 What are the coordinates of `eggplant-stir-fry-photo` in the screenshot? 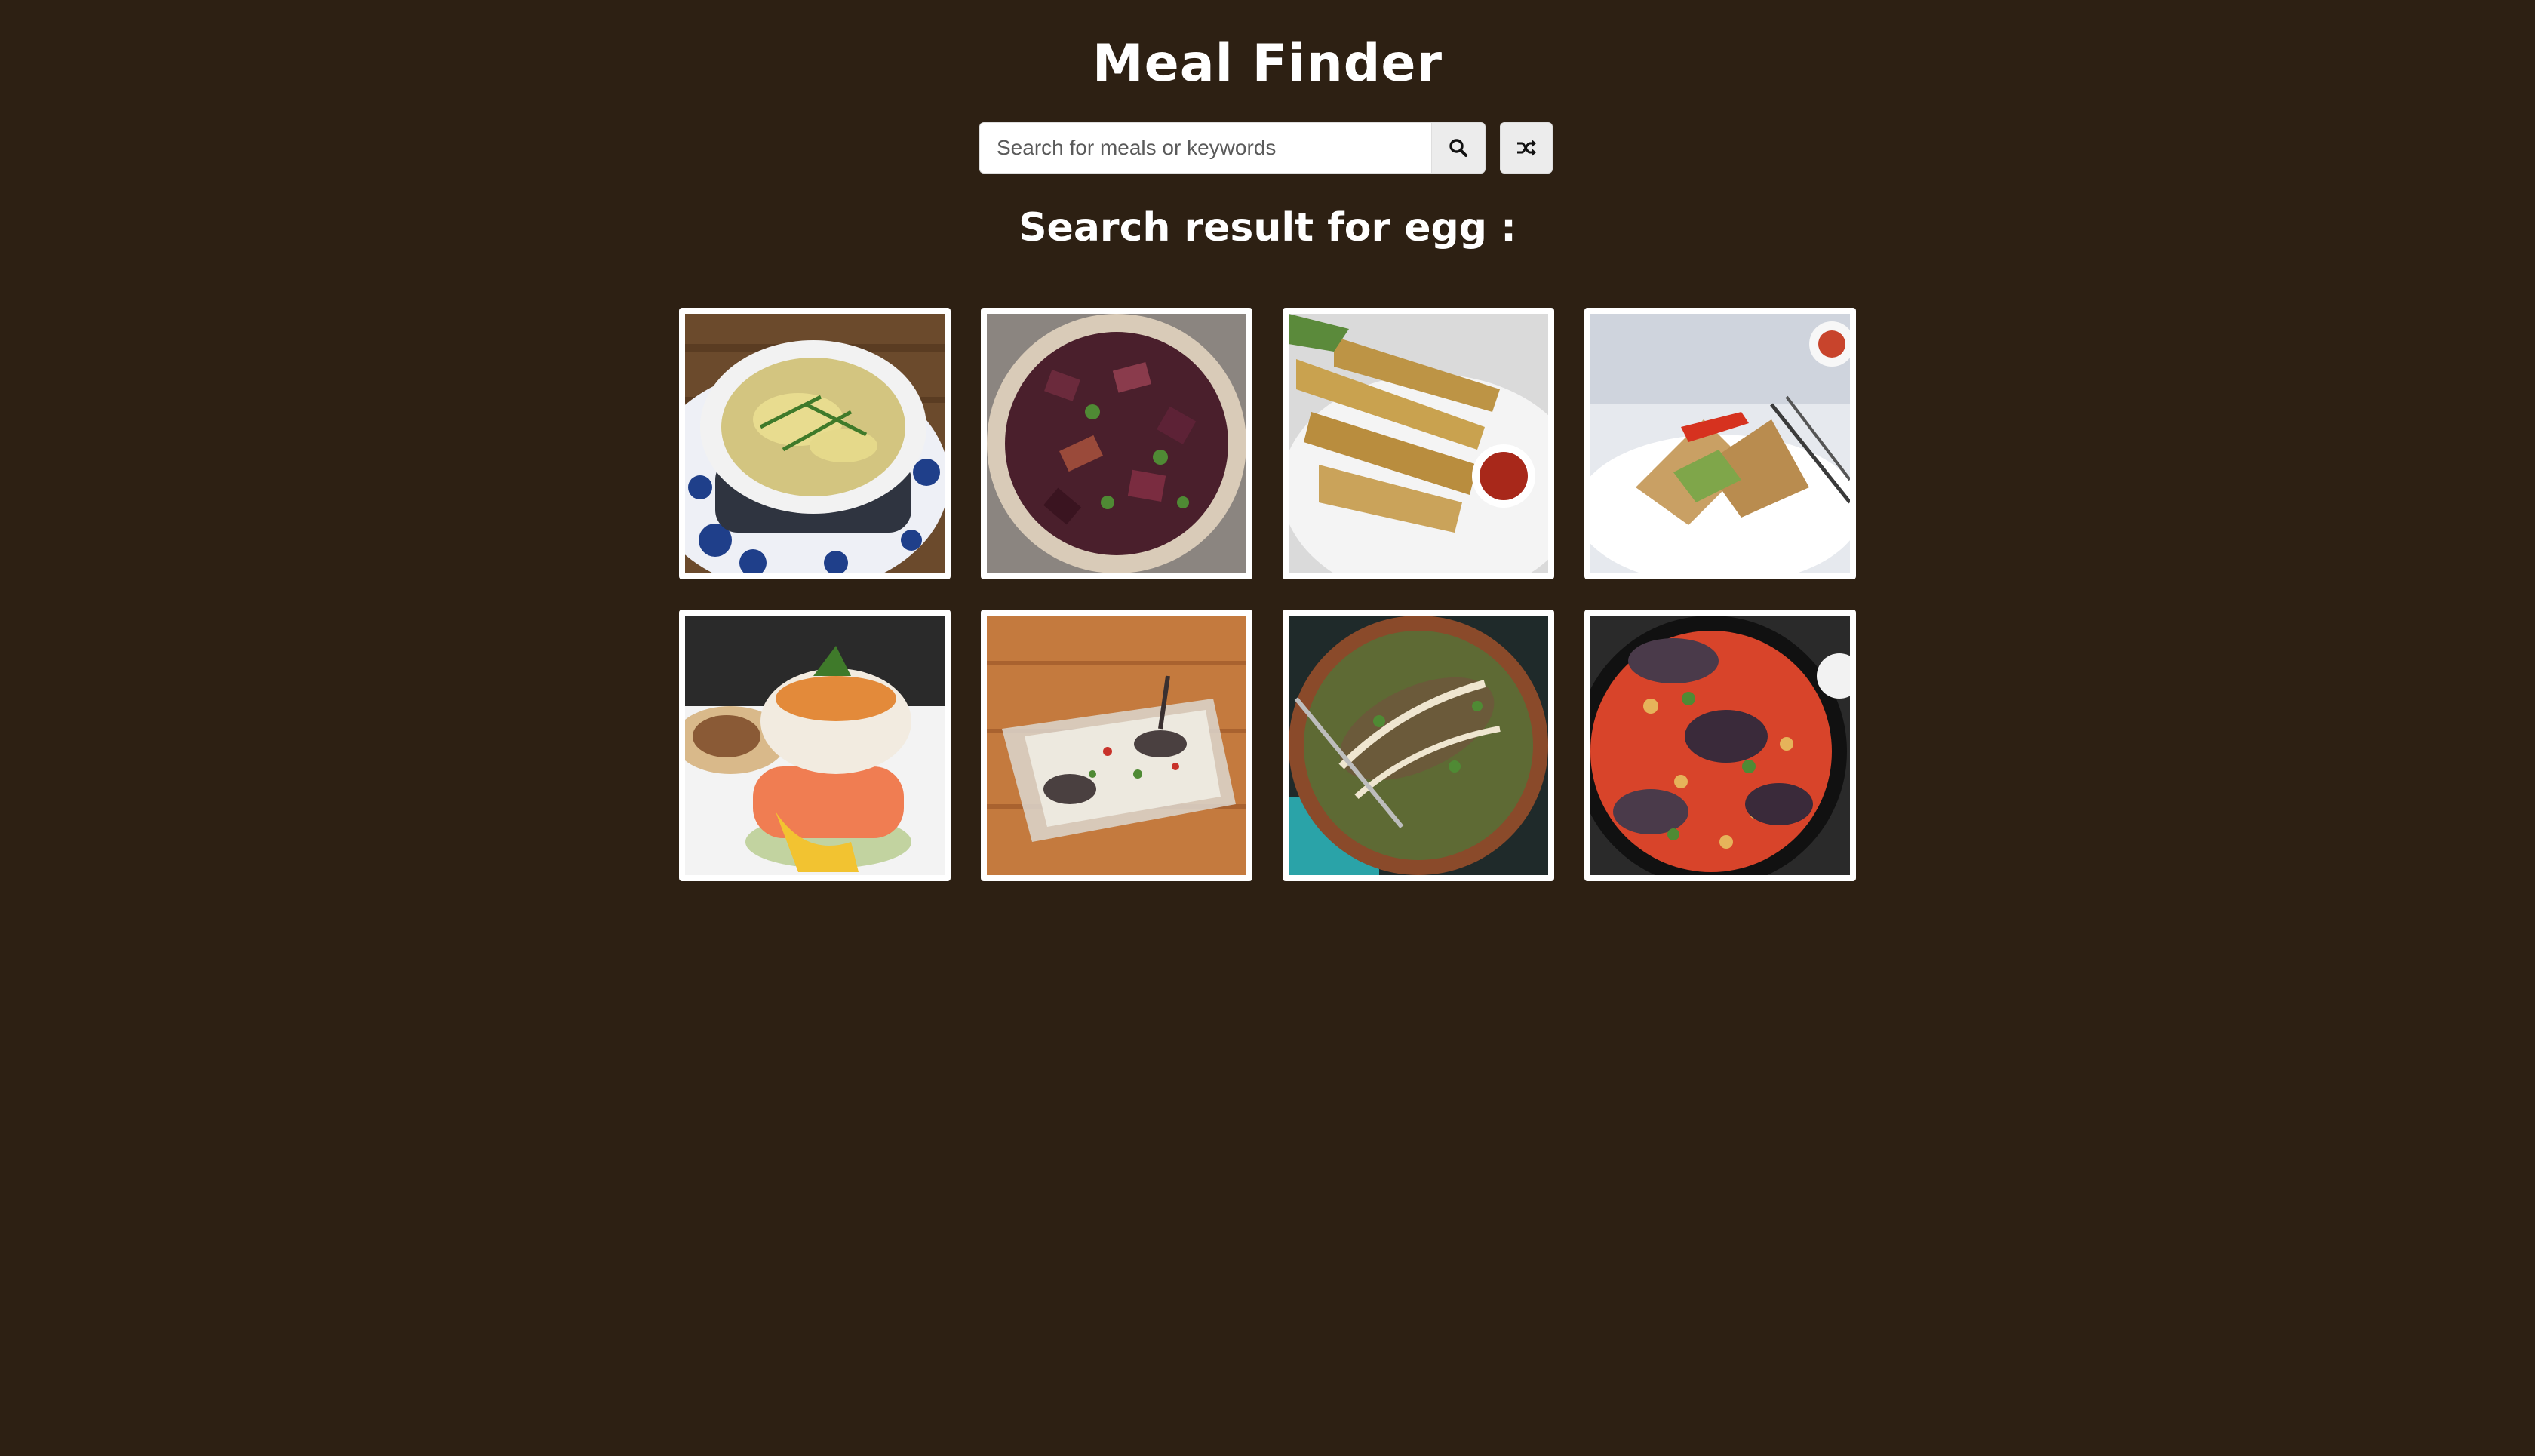 It's located at (1116, 444).